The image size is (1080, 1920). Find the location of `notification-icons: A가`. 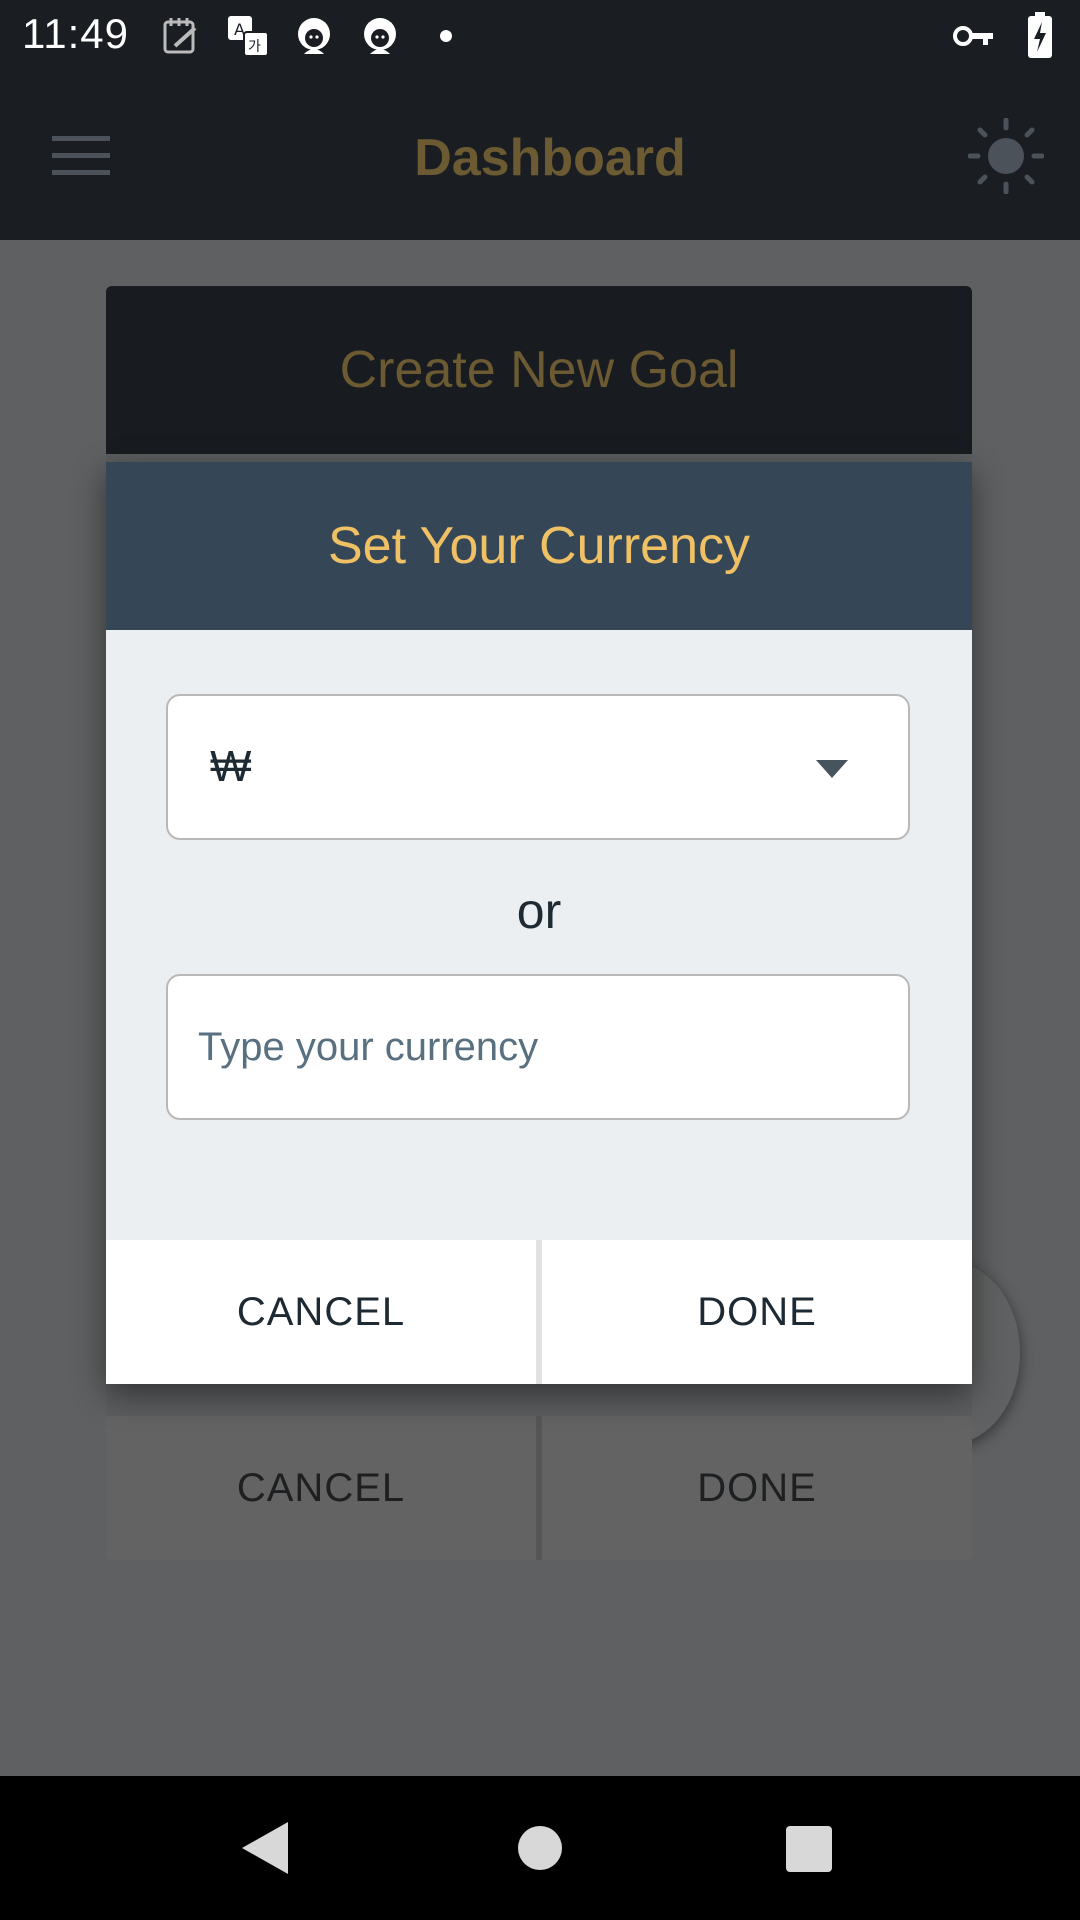

notification-icons: A가 is located at coordinates (314, 36).